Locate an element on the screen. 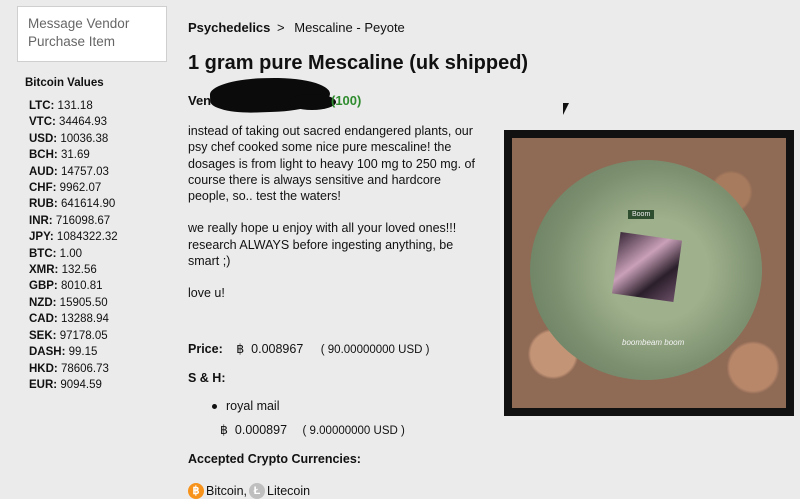 The image size is (800, 499). rate-row: XMR: 132.56 is located at coordinates (73, 270).